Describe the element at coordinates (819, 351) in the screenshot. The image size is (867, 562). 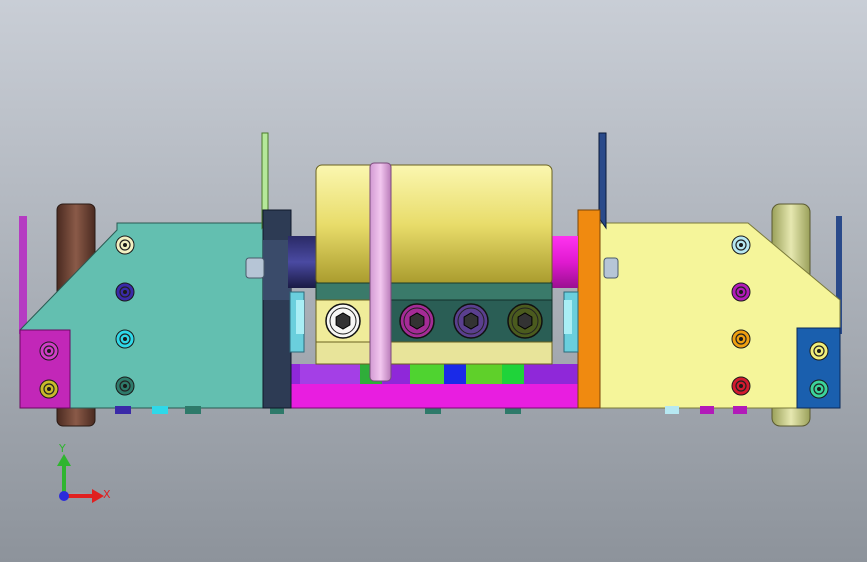
I see `bolt-end-right-1-icon` at that location.